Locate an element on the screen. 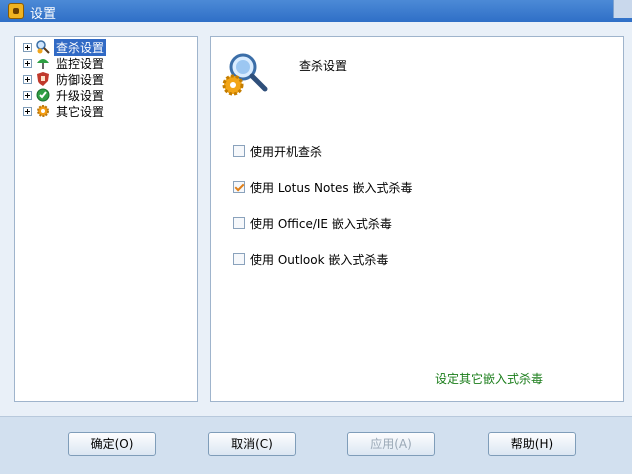  tree-item-label: 防御设置 is located at coordinates (80, 79).